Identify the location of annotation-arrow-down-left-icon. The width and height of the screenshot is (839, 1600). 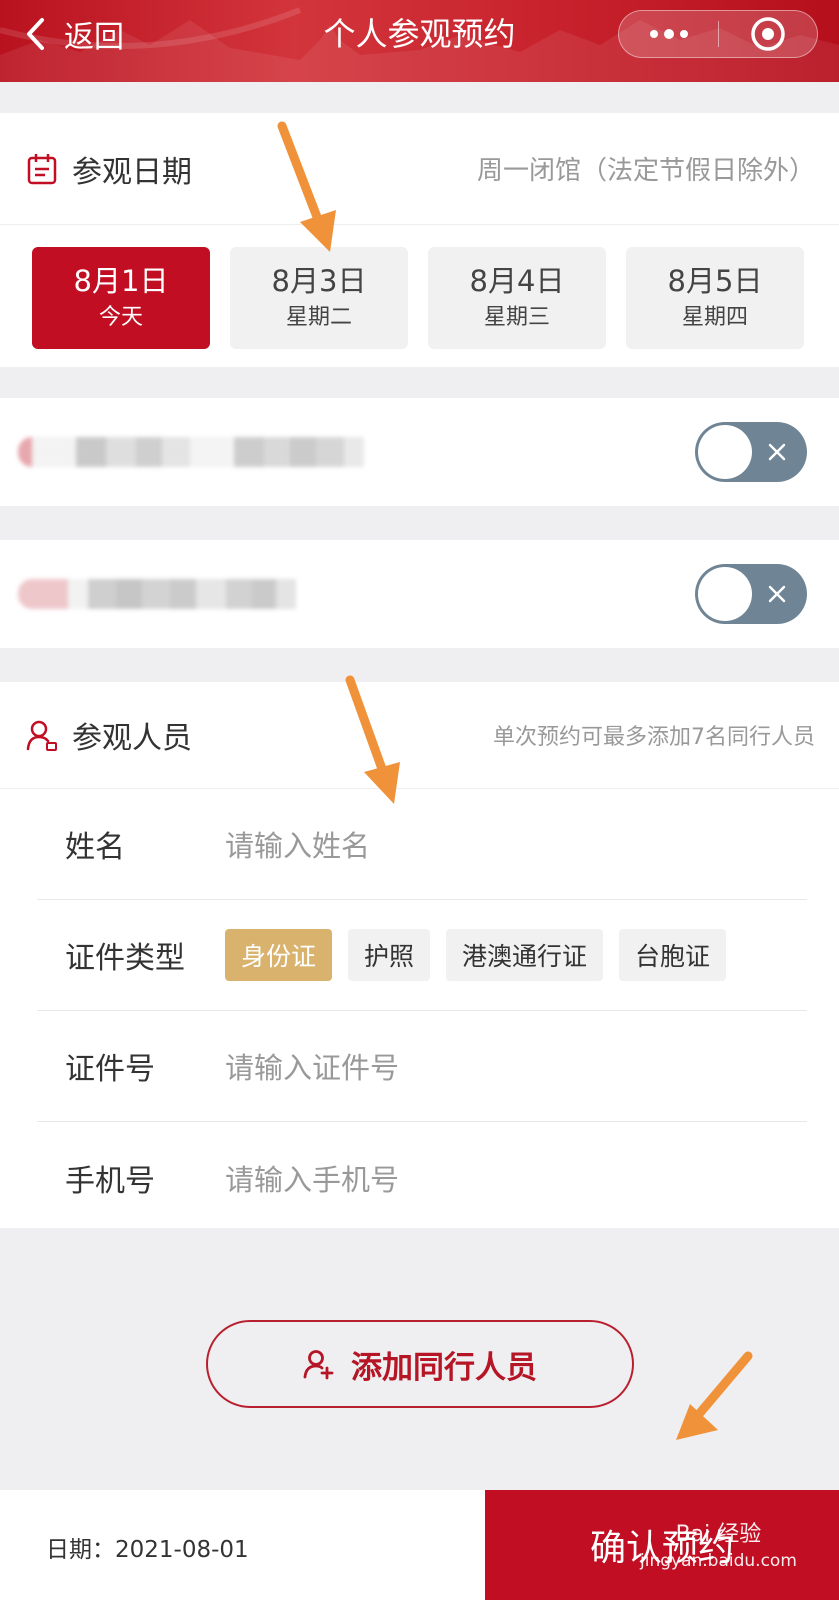
(714, 1395).